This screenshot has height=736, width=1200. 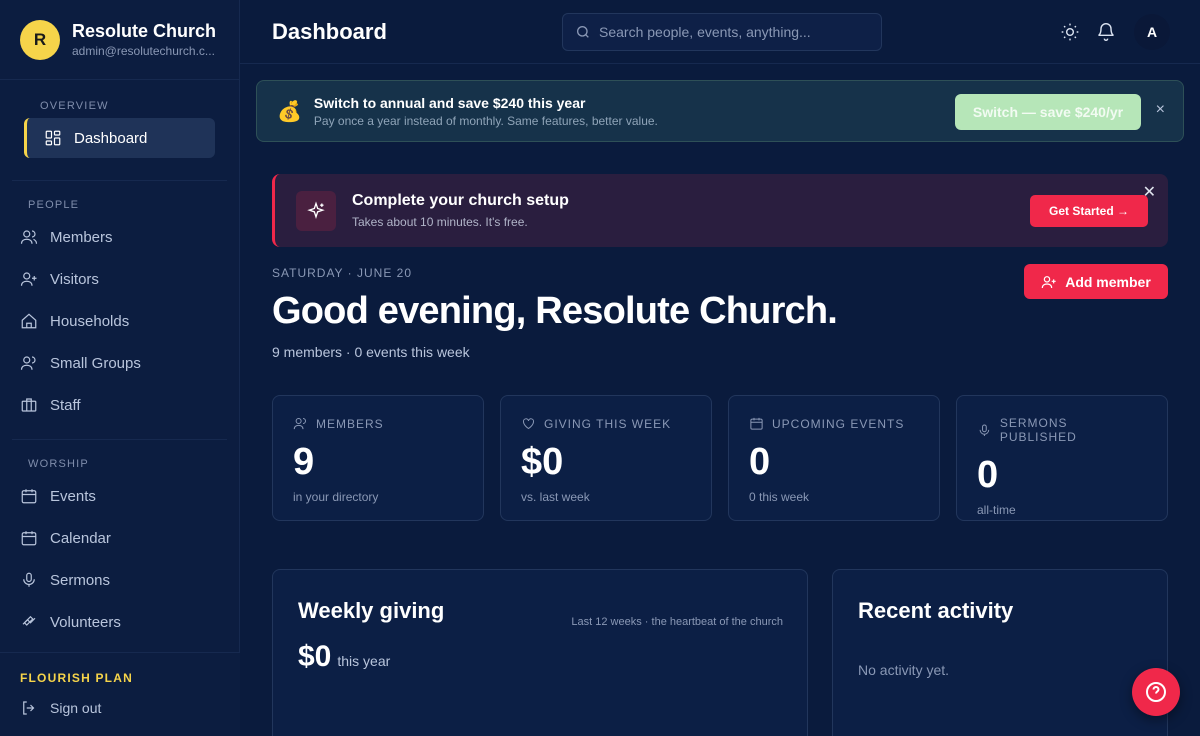 What do you see at coordinates (1000, 652) in the screenshot?
I see `recent-activity-panel: Recent activity No activity yet.` at bounding box center [1000, 652].